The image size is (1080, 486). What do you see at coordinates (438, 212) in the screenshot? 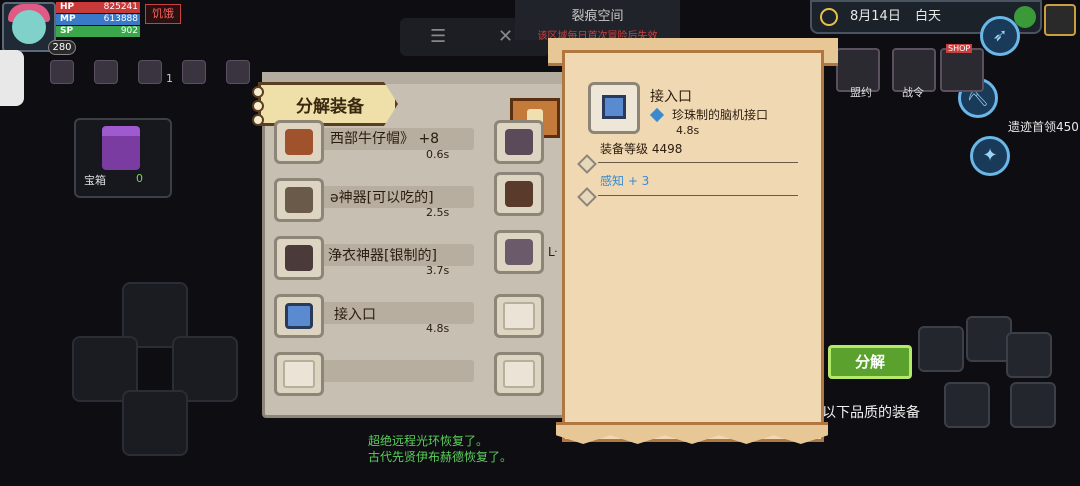
I see `item-time-2: 2.5s` at bounding box center [438, 212].